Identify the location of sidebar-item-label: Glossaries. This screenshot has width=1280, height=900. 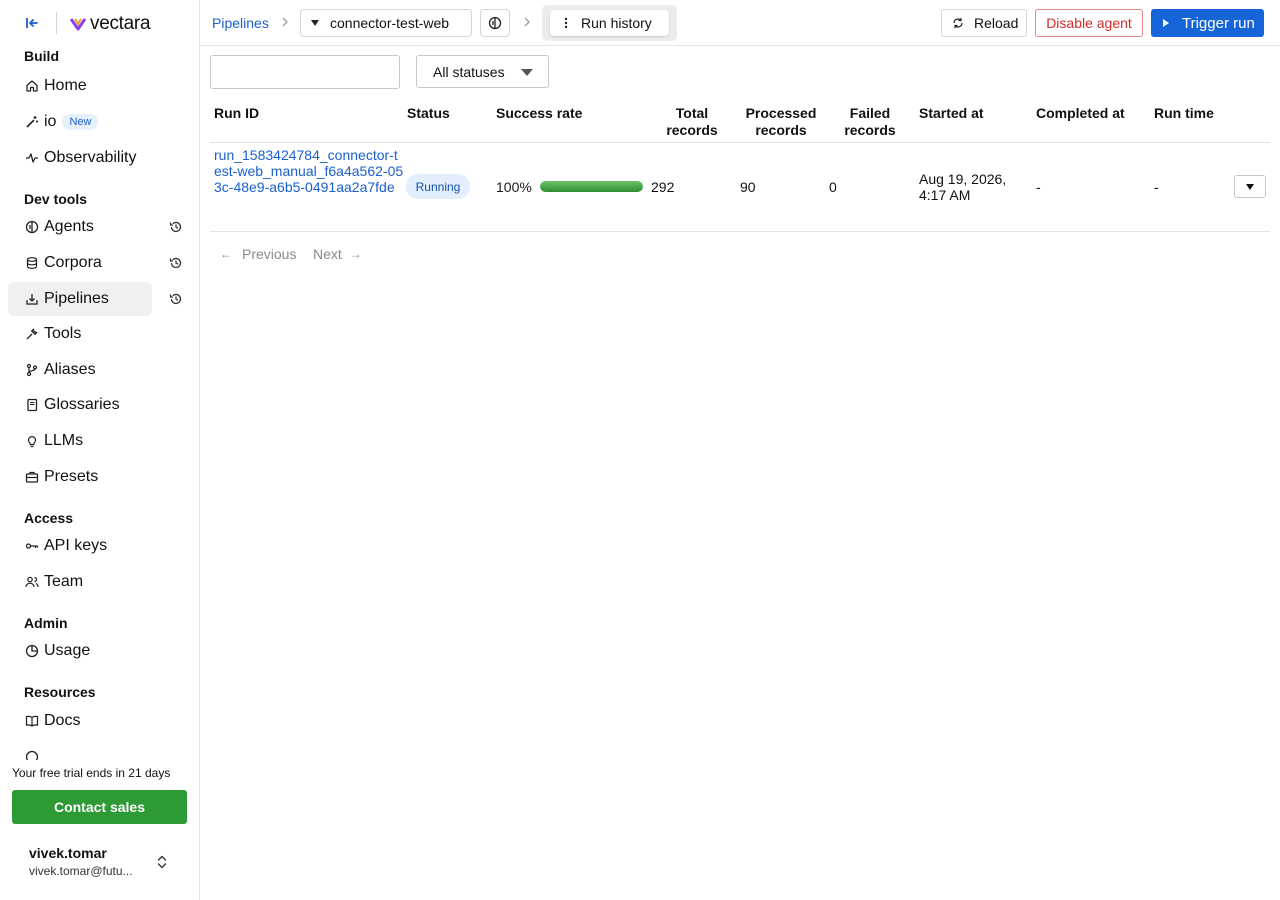
(82, 404).